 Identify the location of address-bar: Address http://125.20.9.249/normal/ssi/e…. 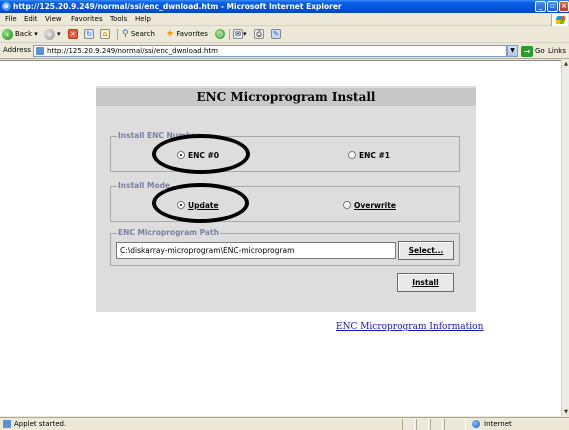
(284, 51).